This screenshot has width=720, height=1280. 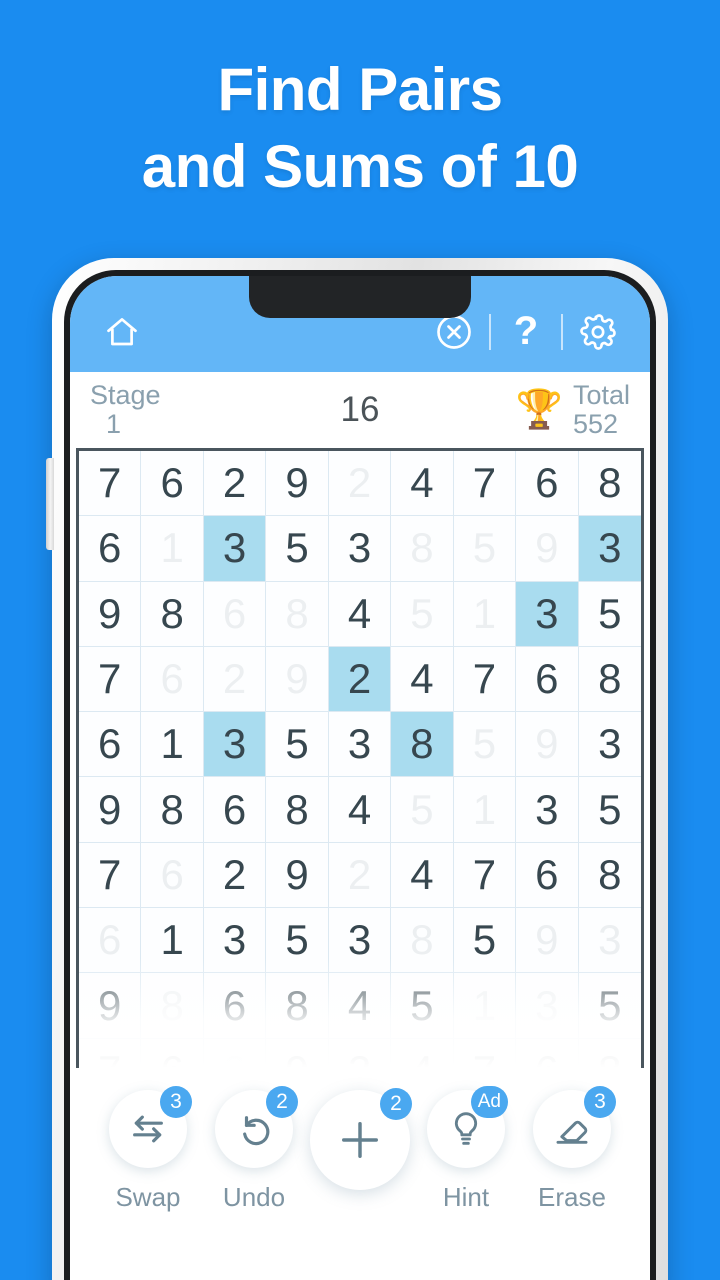 I want to click on tool-hint-button: Ad Hint, so click(x=466, y=1149).